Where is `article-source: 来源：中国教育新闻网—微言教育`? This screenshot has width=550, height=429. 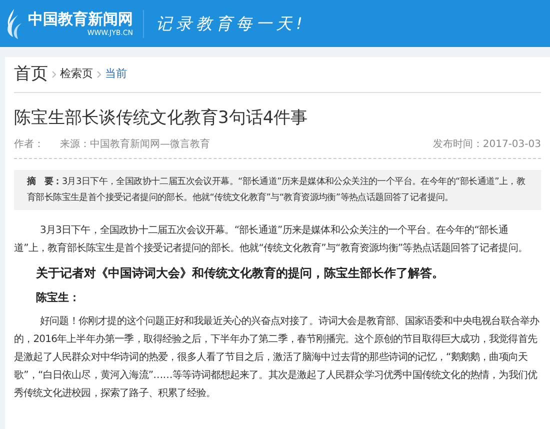
article-source: 来源：中国教育新闻网—微言教育 is located at coordinates (135, 145).